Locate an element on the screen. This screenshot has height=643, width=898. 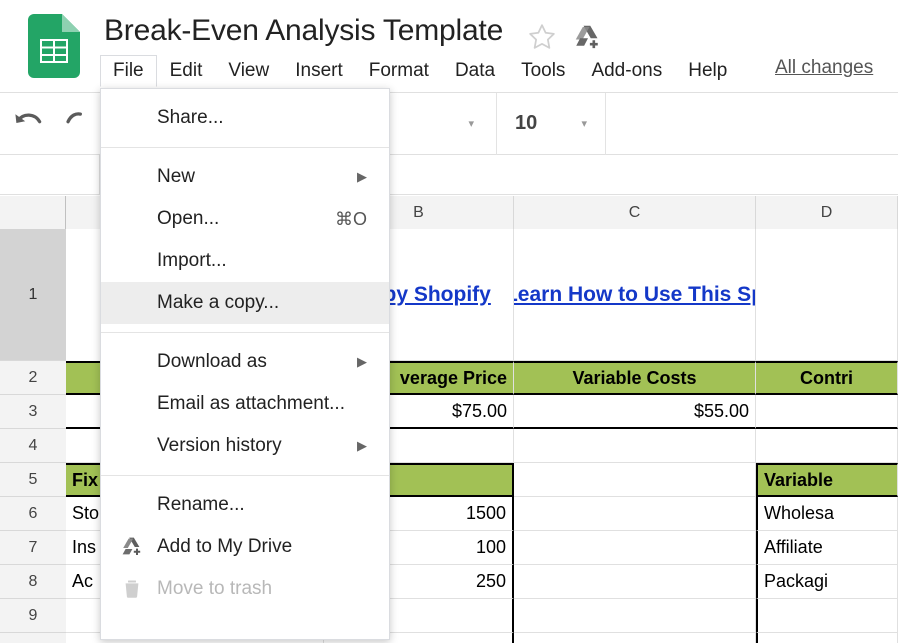
font-size-value: 10 is located at coordinates (526, 123).